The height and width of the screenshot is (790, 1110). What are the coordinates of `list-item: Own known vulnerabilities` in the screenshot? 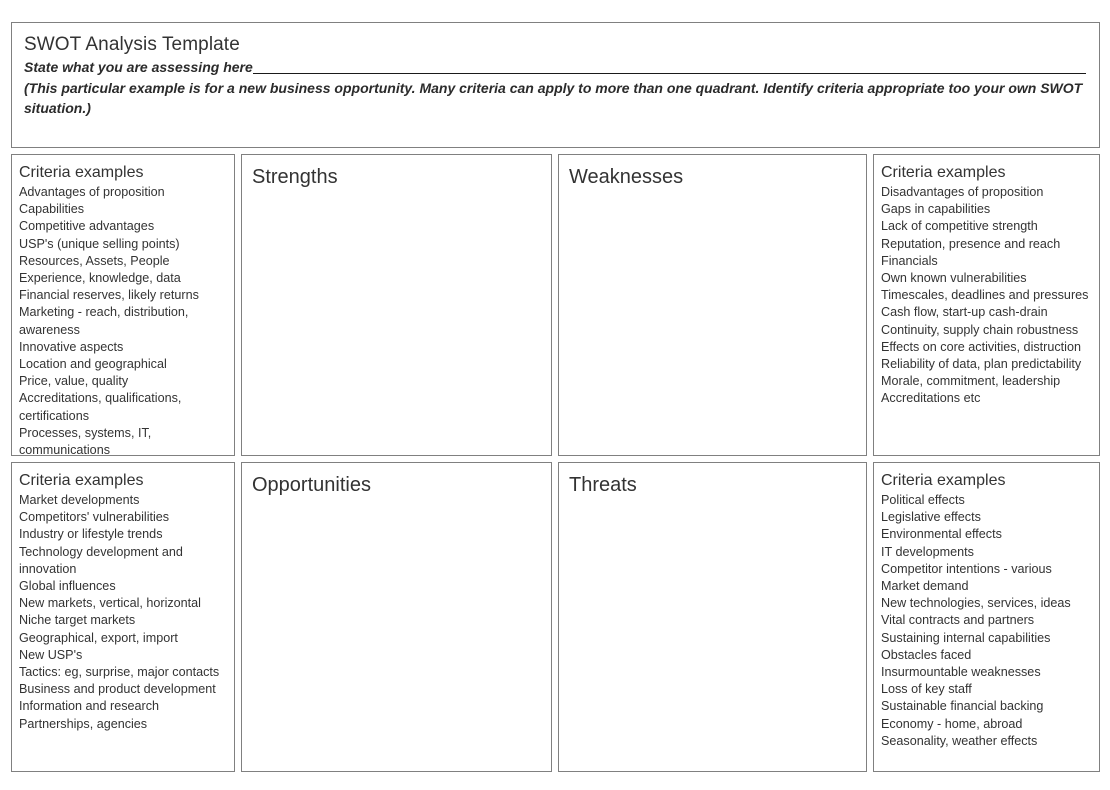 It's located at (954, 278).